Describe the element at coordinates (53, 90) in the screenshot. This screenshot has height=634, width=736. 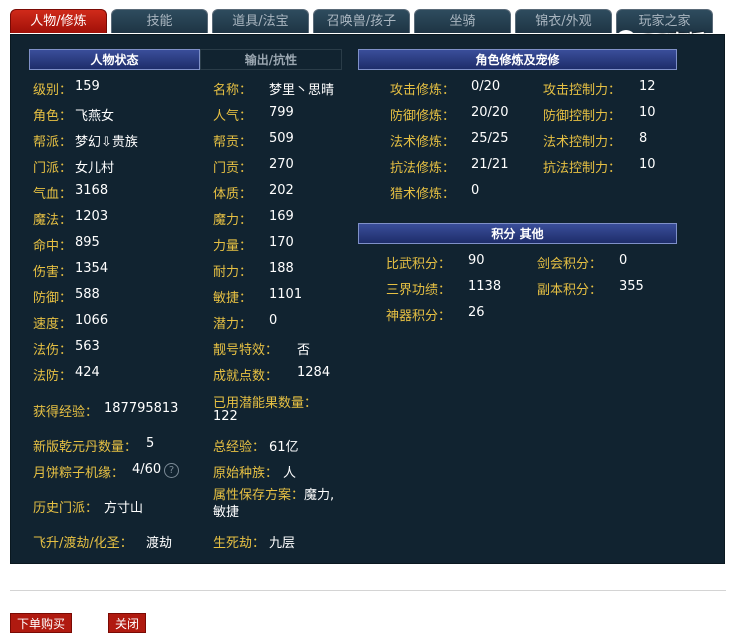
I see `stat-label: 级别：` at that location.